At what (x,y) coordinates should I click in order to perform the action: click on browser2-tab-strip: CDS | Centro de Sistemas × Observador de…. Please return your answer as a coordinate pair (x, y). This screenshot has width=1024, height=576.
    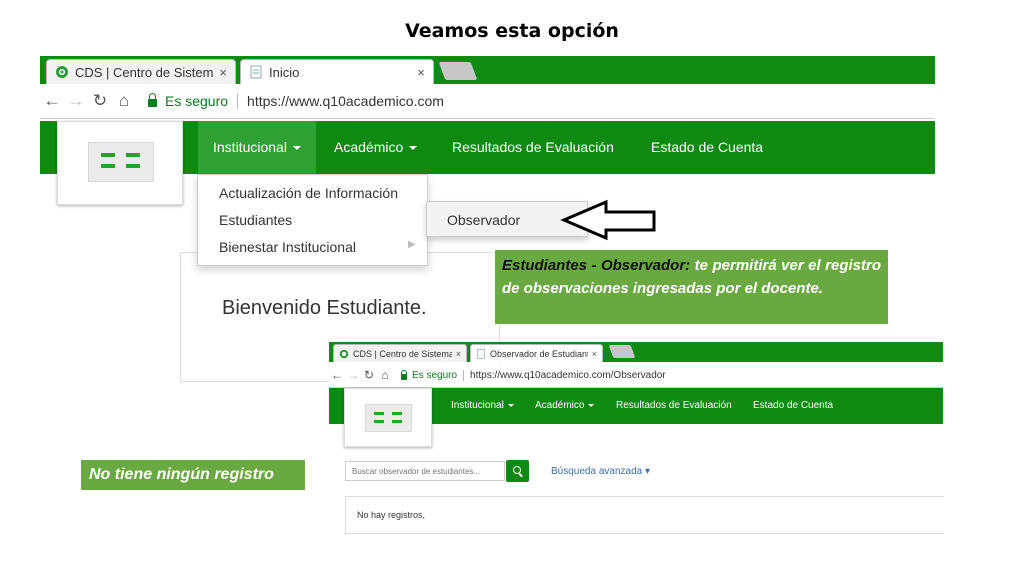
    Looking at the image, I should click on (636, 352).